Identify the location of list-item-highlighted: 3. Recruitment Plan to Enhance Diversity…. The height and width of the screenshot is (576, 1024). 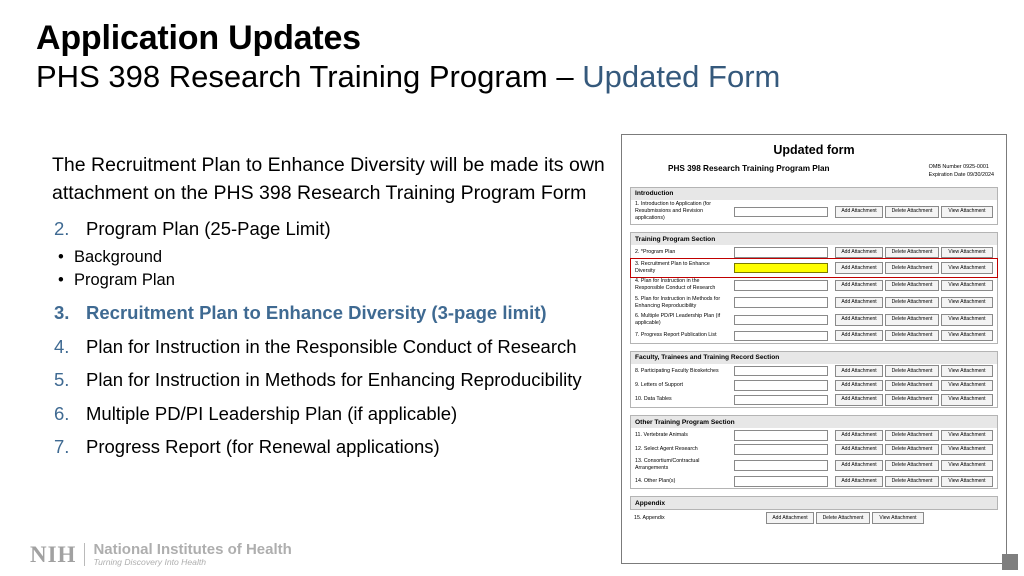
(332, 313).